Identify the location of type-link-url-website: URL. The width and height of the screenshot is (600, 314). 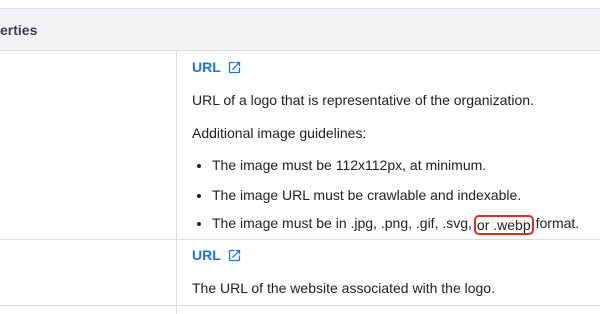
(217, 255).